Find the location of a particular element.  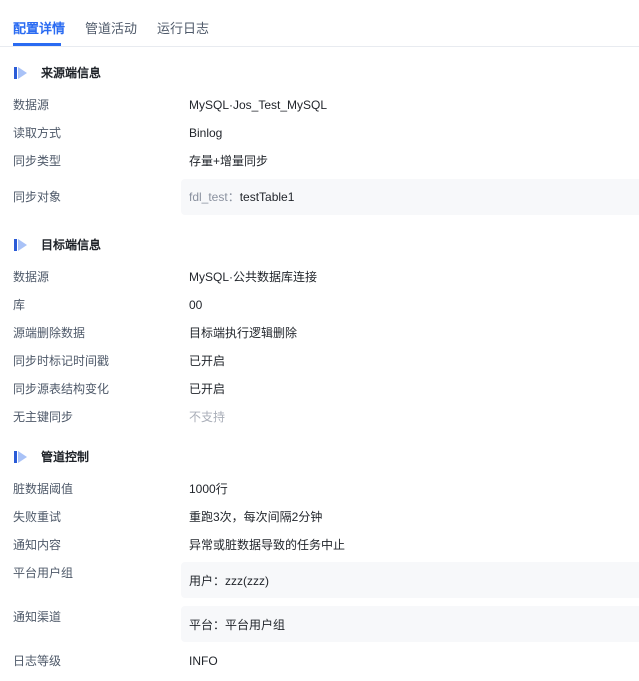

notify-content-value: 异常或脏数据导致的任务中止 is located at coordinates (267, 545).